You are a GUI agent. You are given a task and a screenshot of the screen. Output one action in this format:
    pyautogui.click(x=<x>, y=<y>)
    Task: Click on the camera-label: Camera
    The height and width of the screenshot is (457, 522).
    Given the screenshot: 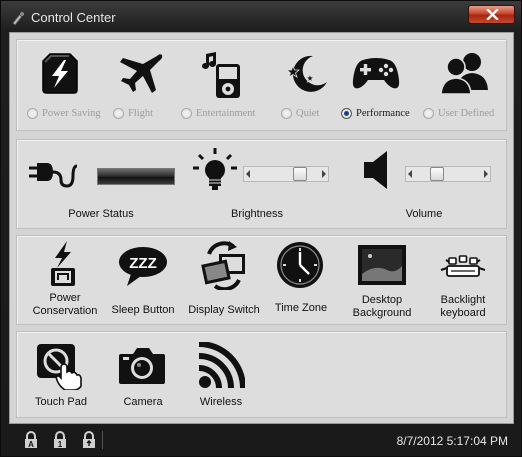 What is the action you would take?
    pyautogui.click(x=143, y=402)
    